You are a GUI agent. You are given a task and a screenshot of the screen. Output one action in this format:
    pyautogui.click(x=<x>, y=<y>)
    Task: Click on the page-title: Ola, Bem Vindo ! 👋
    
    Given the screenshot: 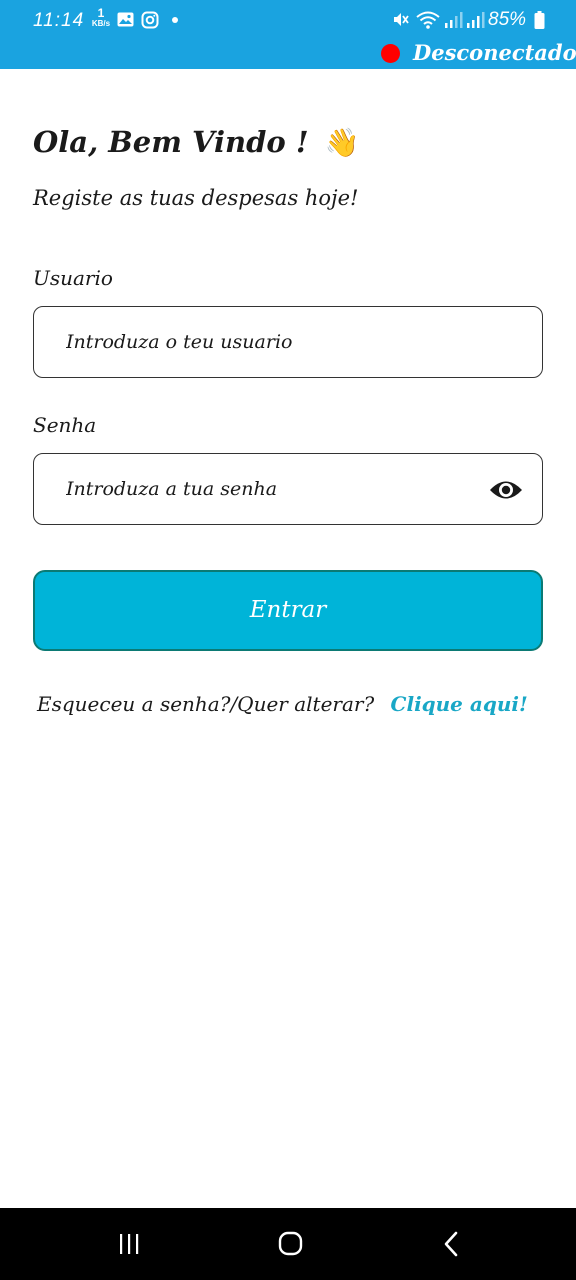 What is the action you would take?
    pyautogui.click(x=196, y=142)
    